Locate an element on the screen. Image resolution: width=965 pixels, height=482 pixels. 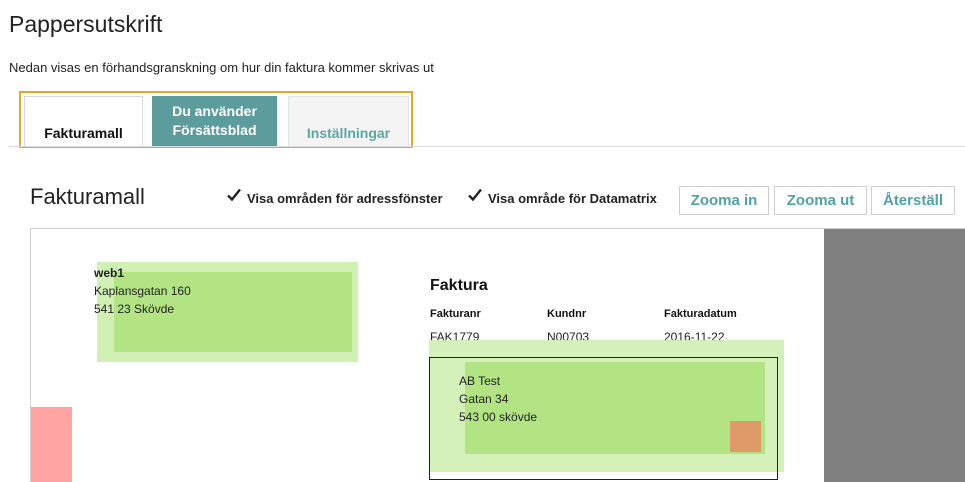
recipient-street: Gatan 34 is located at coordinates (484, 399).